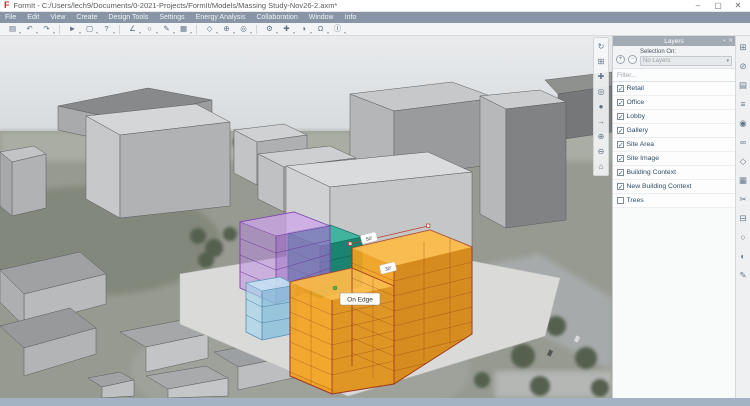 This screenshot has width=750, height=406. Describe the element at coordinates (149, 29) in the screenshot. I see `zoom-tool-button: ○ ▾` at that location.